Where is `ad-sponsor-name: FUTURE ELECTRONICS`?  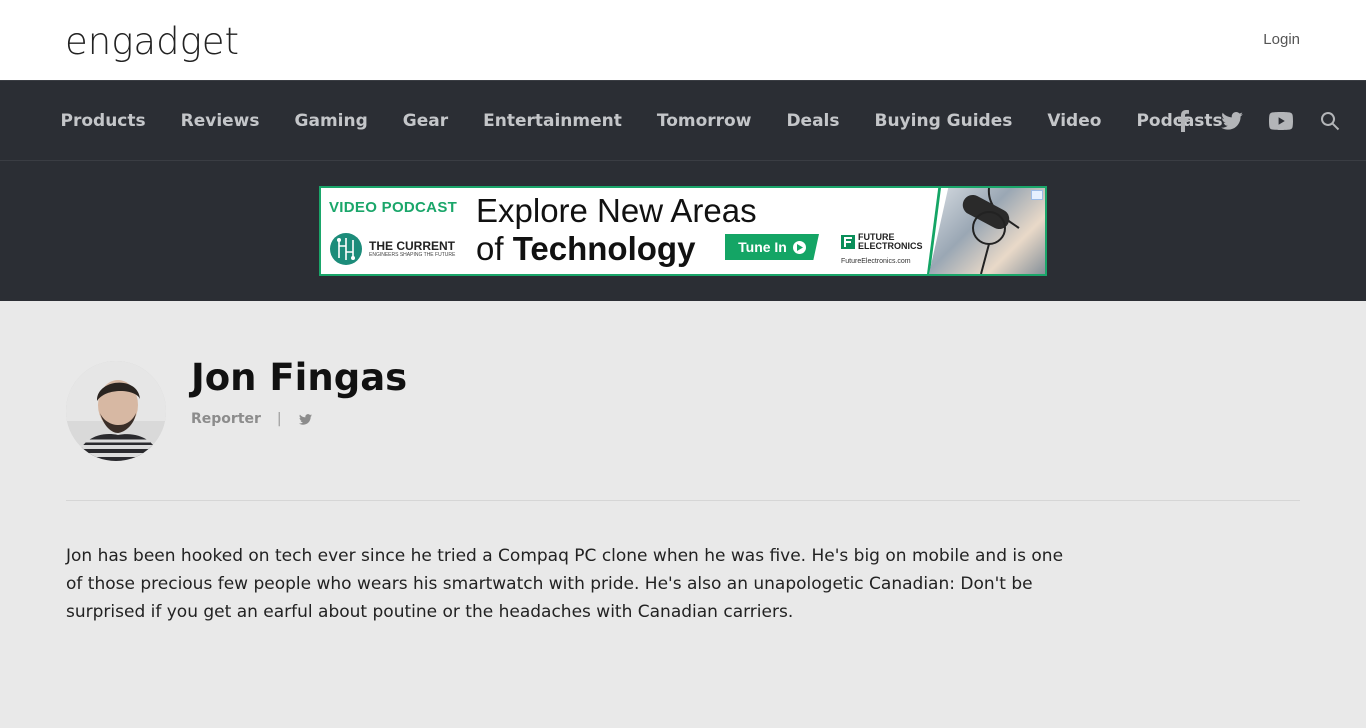 ad-sponsor-name: FUTURE ELECTRONICS is located at coordinates (890, 241).